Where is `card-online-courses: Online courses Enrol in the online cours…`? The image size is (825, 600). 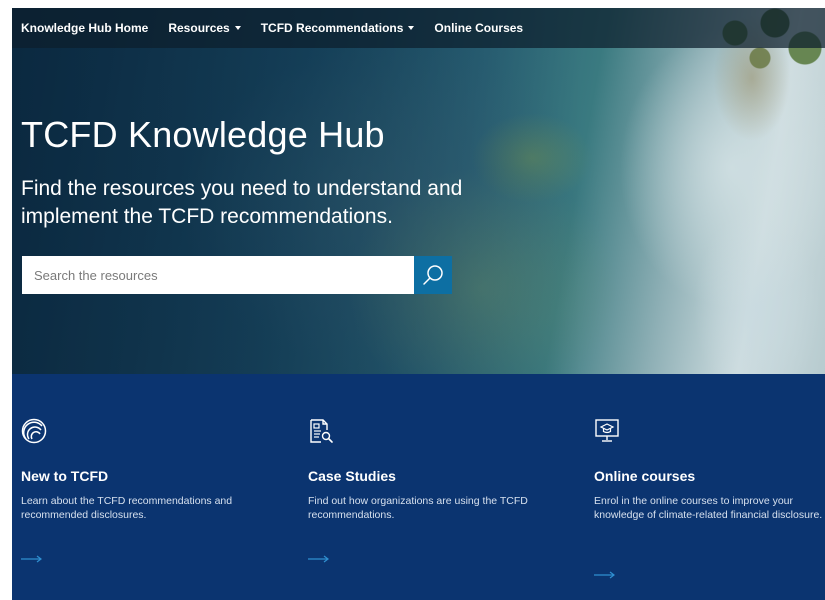
card-online-courses: Online courses Enrol in the online cours… is located at coordinates (709, 487).